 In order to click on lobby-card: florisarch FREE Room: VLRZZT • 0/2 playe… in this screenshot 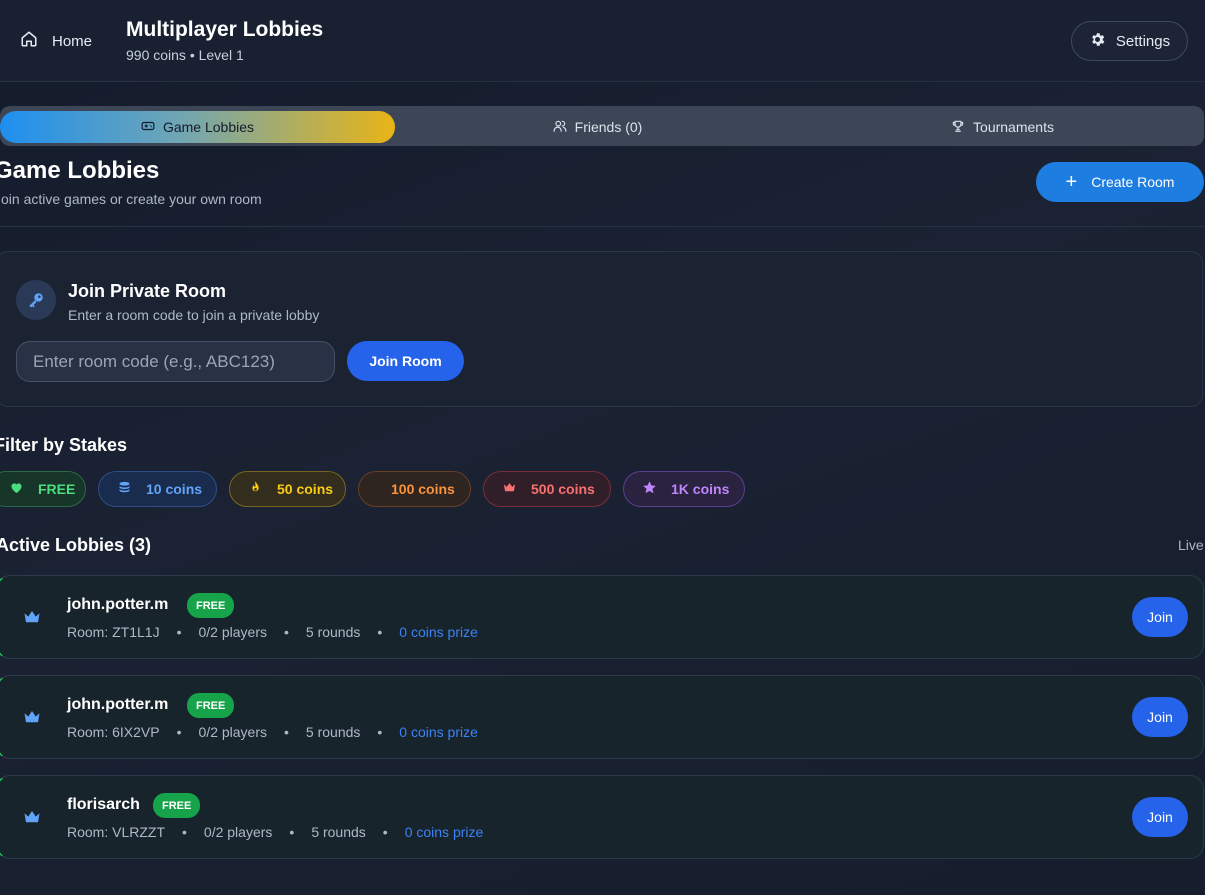, I will do `click(602, 817)`.